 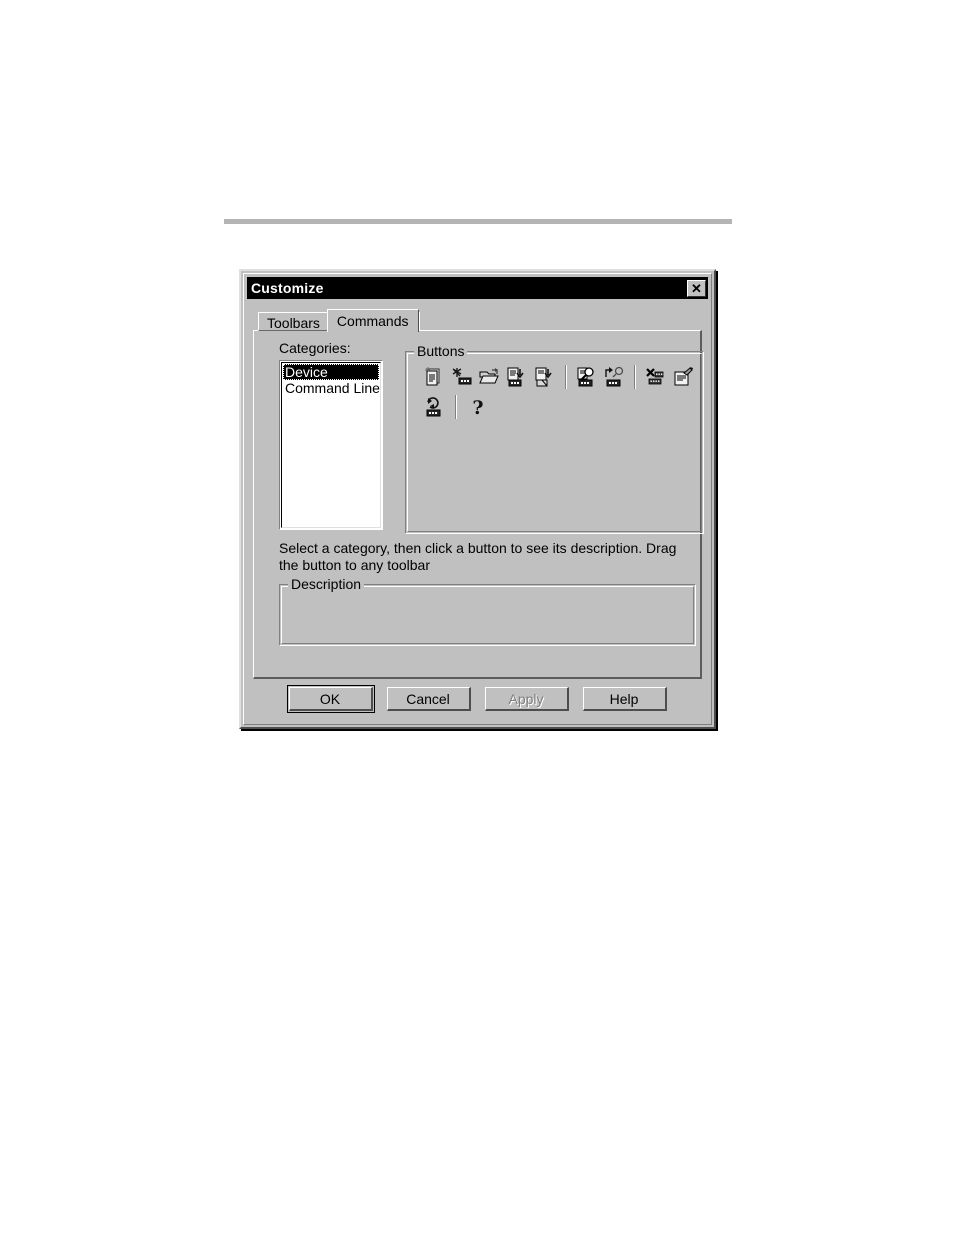 What do you see at coordinates (434, 377) in the screenshot?
I see `new-document-icon` at bounding box center [434, 377].